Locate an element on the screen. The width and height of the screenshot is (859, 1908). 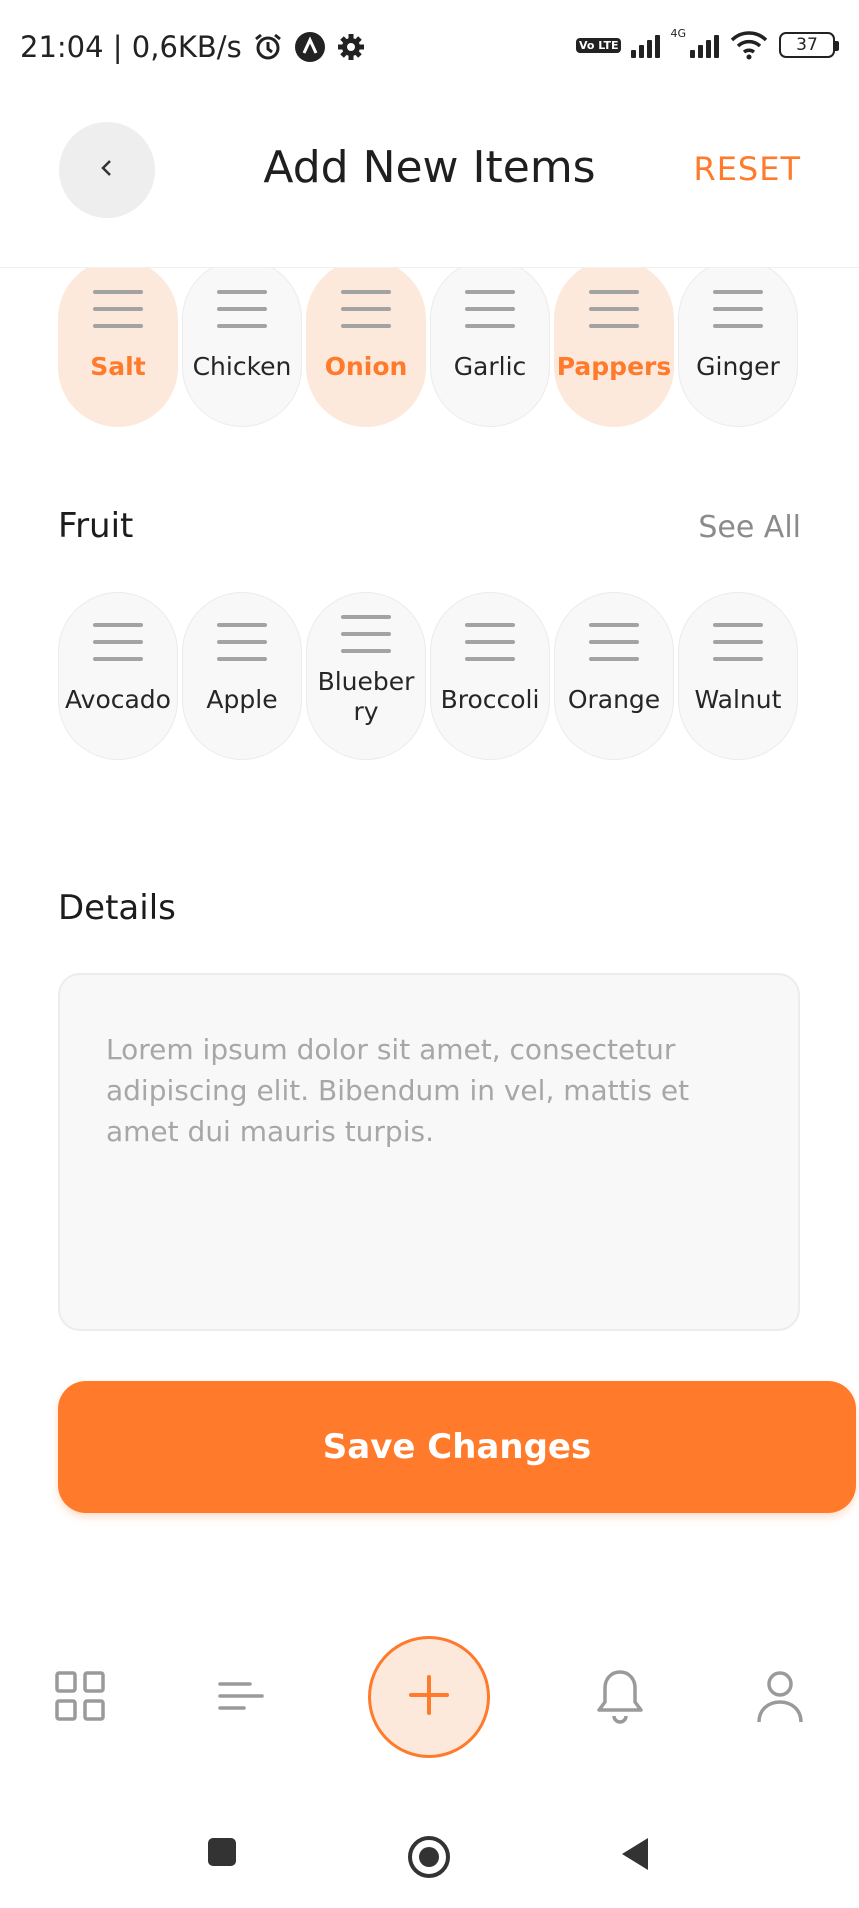
bell-icon is located at coordinates (620, 1696).